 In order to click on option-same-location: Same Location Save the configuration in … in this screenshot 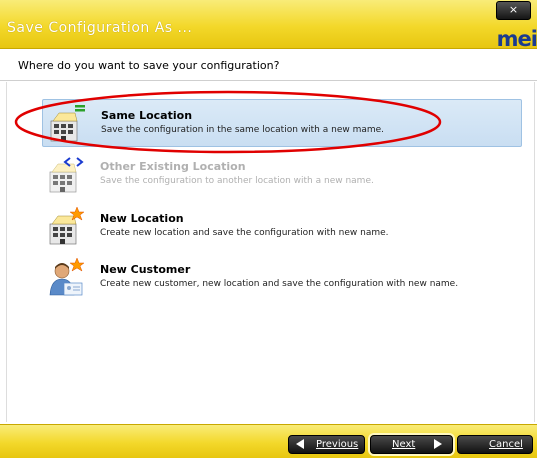, I will do `click(282, 123)`.